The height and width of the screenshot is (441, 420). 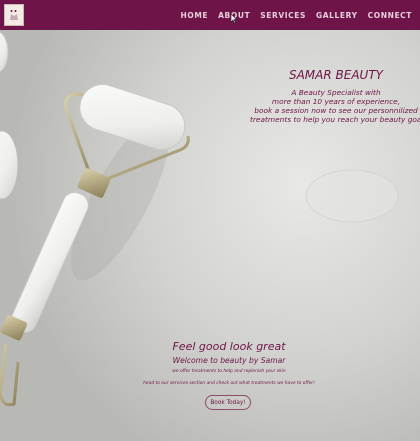 I want to click on logo-icon, so click(x=14, y=15).